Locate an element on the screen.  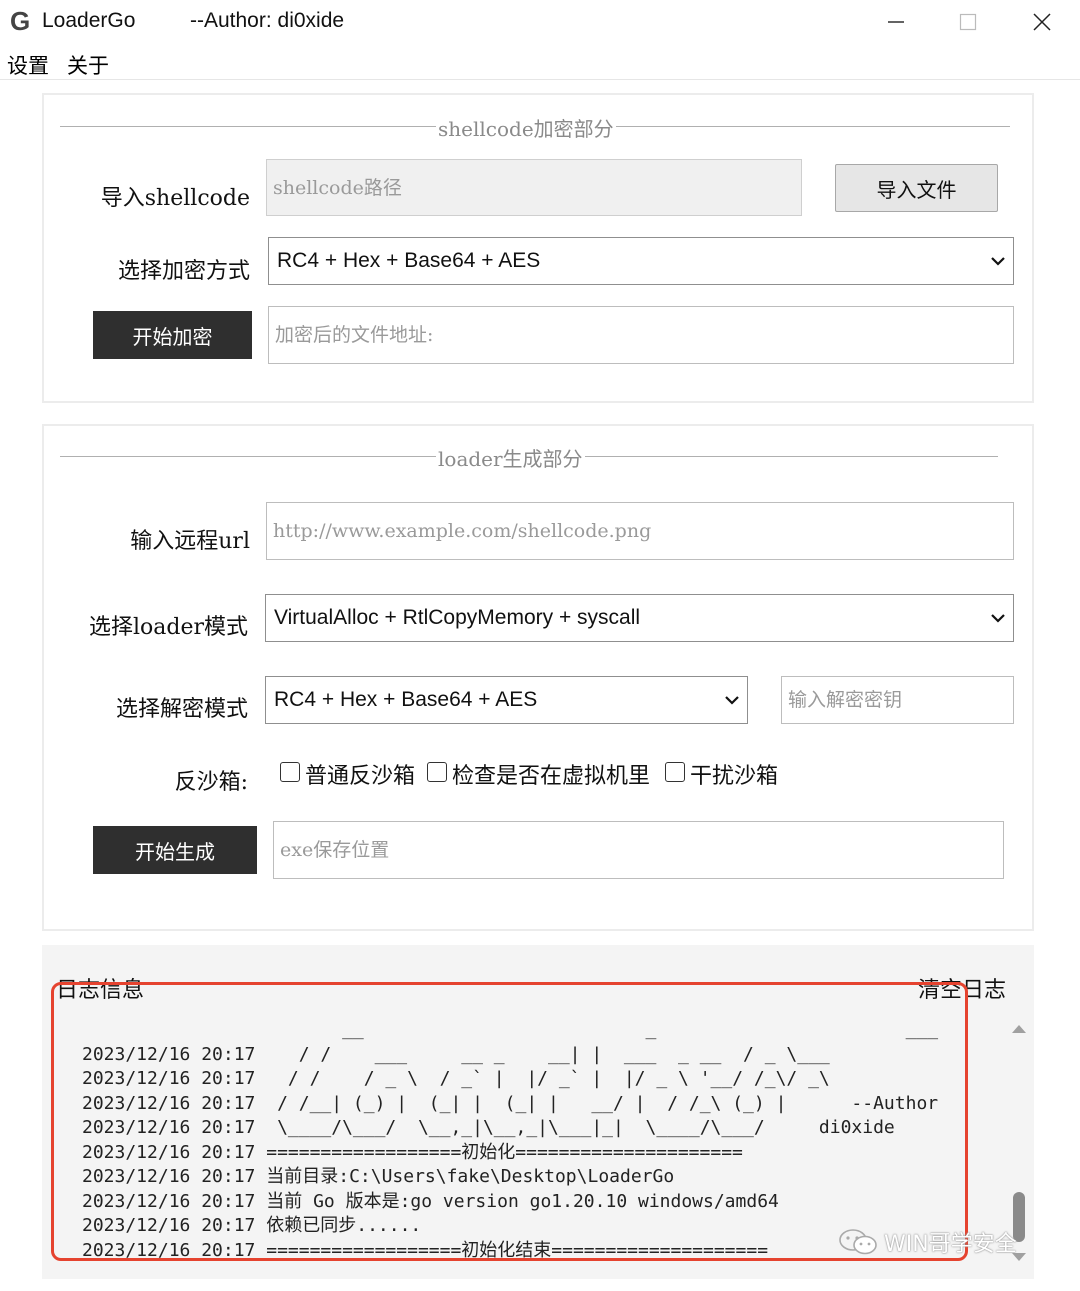
encrypt-legend: shellcode加密部分 is located at coordinates (526, 127).